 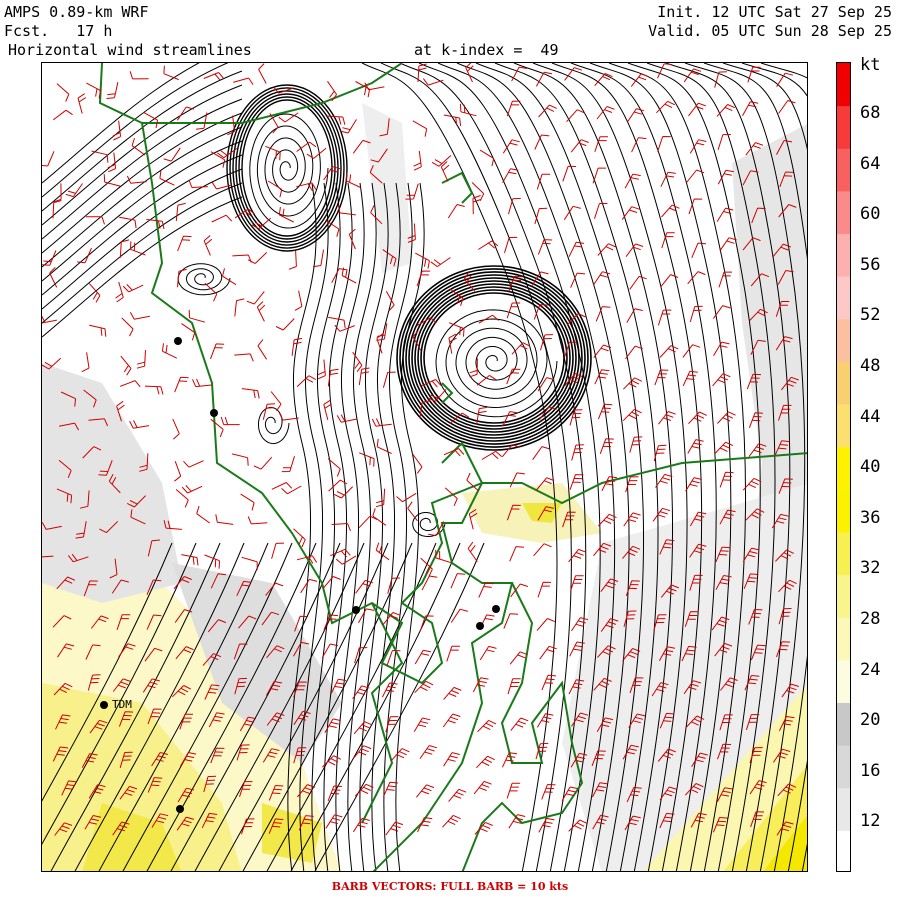 What do you see at coordinates (76, 12) in the screenshot?
I see `model-title: AMPS 0.89-km WRF` at bounding box center [76, 12].